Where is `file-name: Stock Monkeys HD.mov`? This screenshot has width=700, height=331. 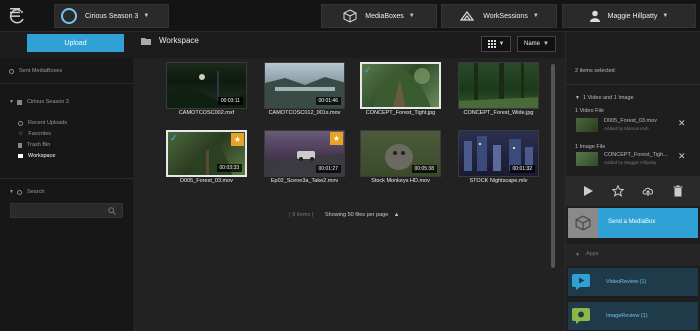 file-name: Stock Monkeys HD.mov is located at coordinates (400, 181).